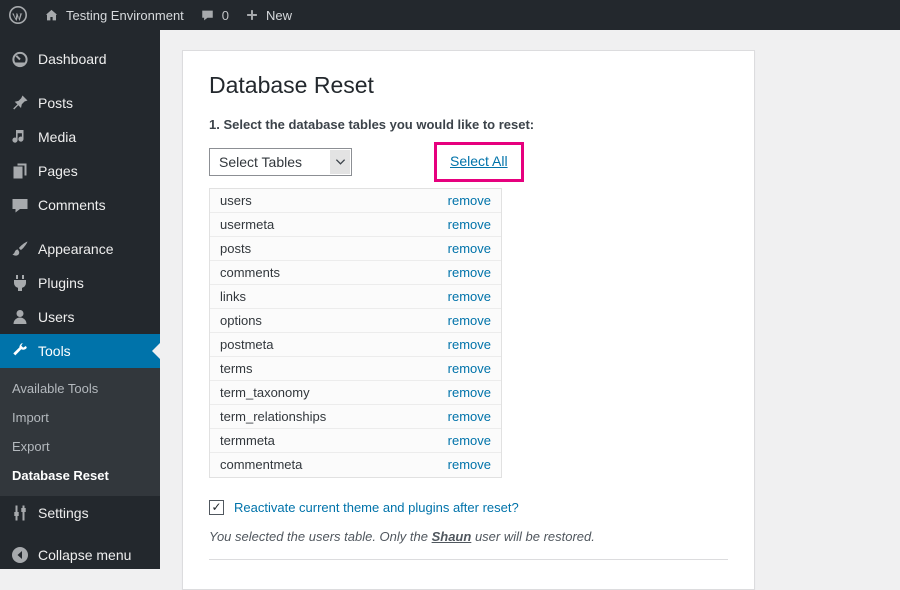 Image resolution: width=900 pixels, height=590 pixels. Describe the element at coordinates (236, 248) in the screenshot. I see `table-name: posts` at that location.